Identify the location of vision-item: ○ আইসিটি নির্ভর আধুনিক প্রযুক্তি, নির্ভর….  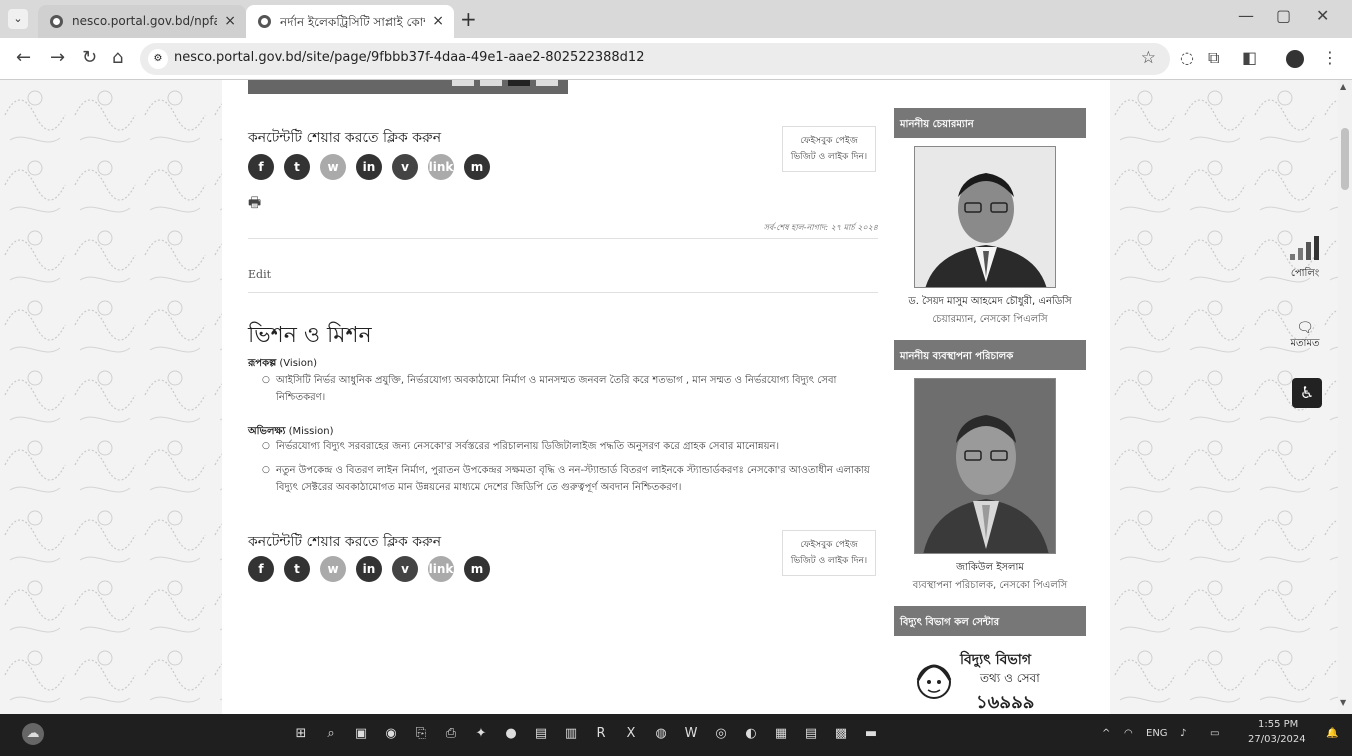
(568, 389).